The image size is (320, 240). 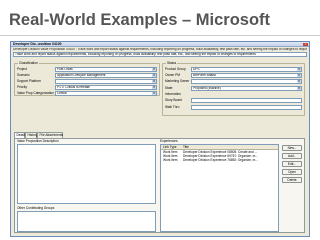 I want to click on product-group-label: Product Group, so click(x=175, y=68).